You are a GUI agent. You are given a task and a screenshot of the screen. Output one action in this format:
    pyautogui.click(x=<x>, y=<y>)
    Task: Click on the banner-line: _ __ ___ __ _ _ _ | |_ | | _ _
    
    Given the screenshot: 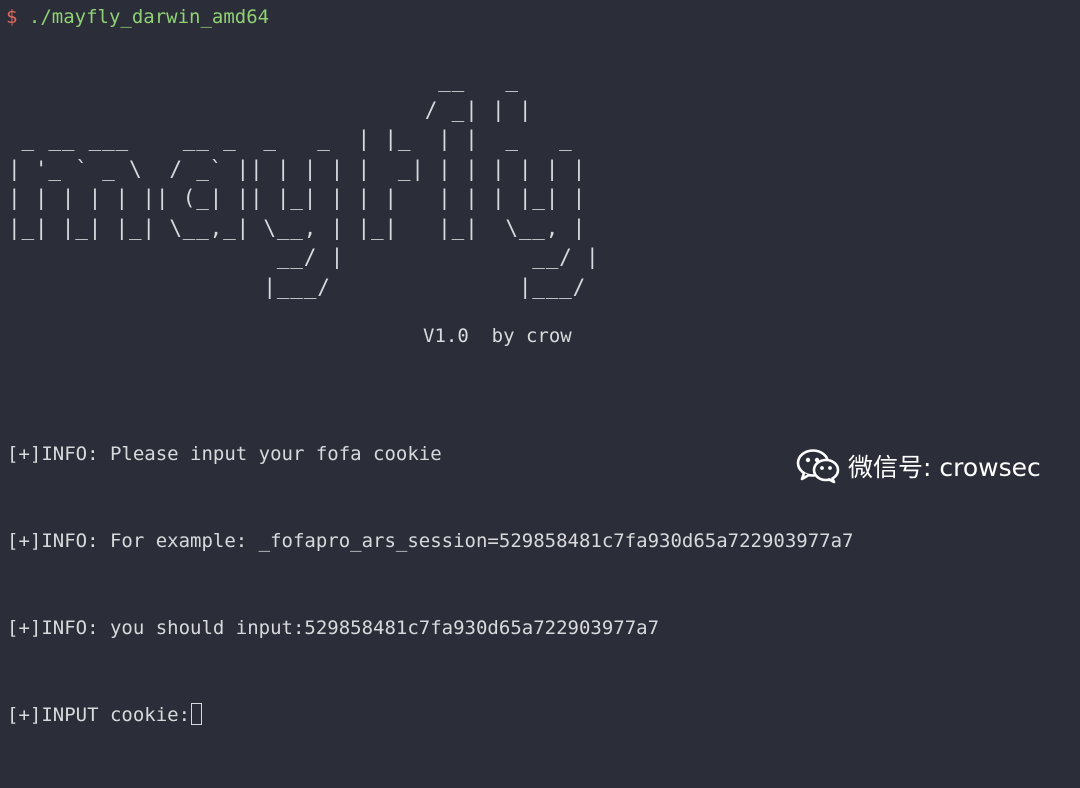 What is the action you would take?
    pyautogui.click(x=290, y=139)
    